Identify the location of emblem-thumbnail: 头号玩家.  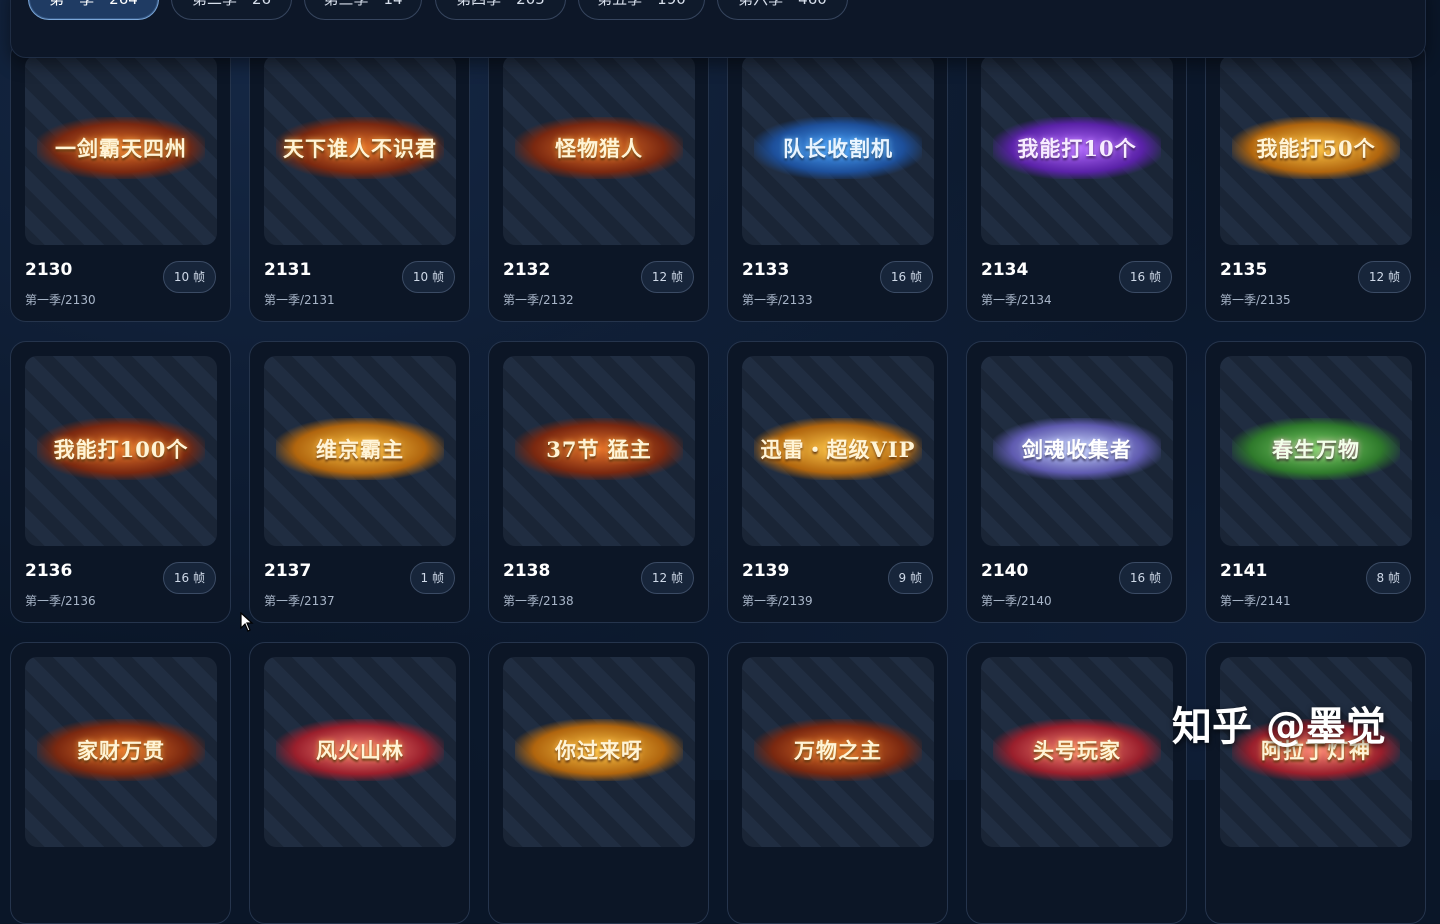
(1077, 752).